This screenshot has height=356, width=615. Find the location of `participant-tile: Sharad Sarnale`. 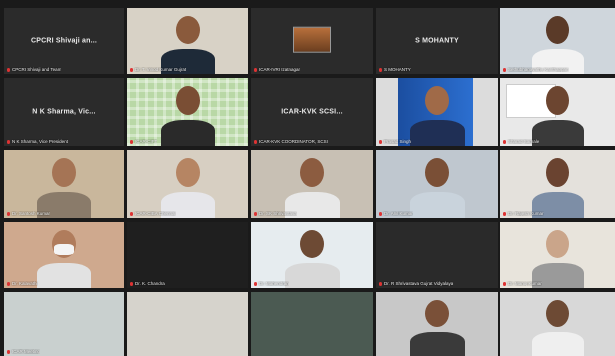

participant-tile: Sharad Sarnale is located at coordinates (557, 112).